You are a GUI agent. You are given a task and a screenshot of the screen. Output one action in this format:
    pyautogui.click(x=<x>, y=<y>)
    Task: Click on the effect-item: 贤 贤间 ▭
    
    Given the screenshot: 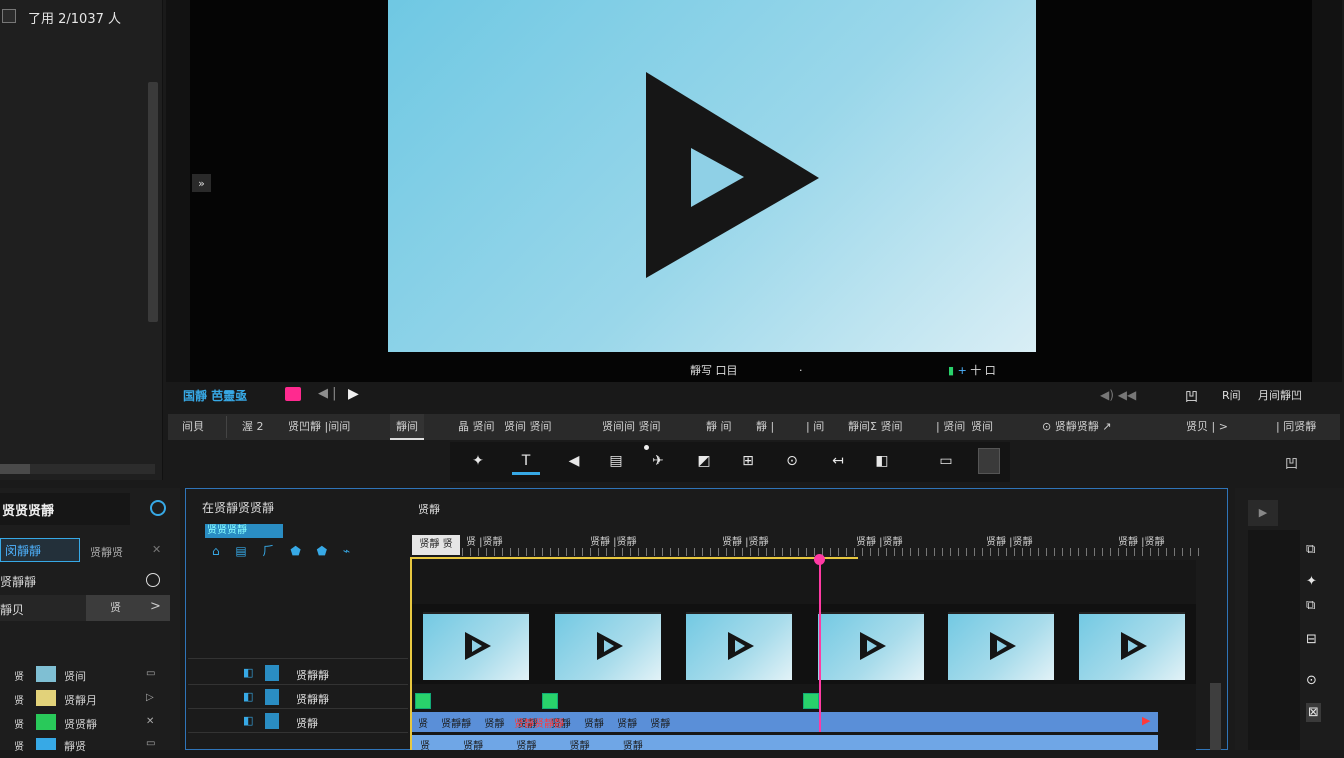 What is the action you would take?
    pyautogui.click(x=85, y=675)
    